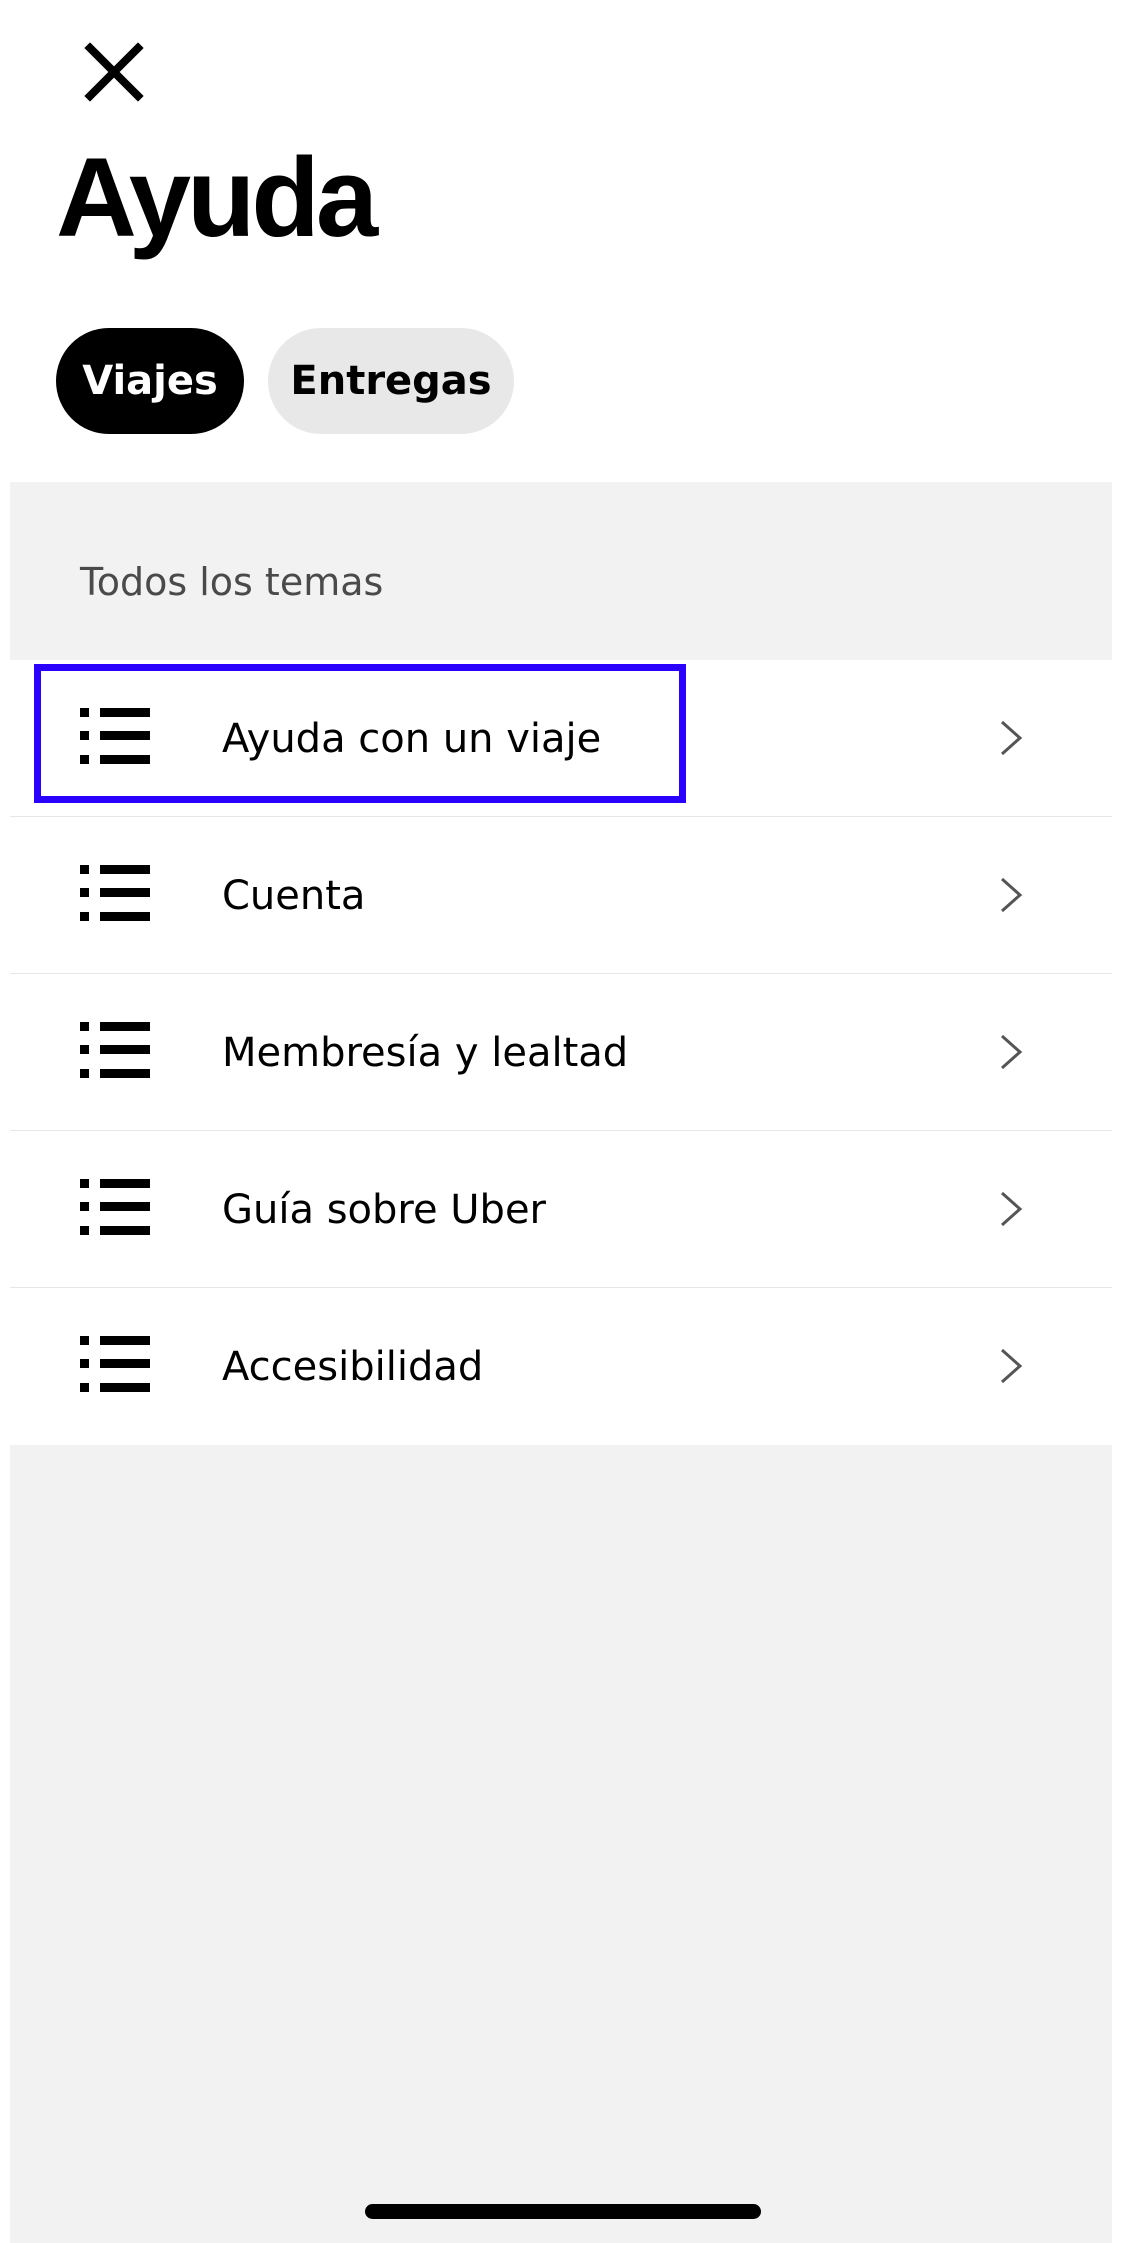 This screenshot has width=1125, height=2243. Describe the element at coordinates (412, 738) in the screenshot. I see `topic-label: Ayuda con un viaje` at that location.